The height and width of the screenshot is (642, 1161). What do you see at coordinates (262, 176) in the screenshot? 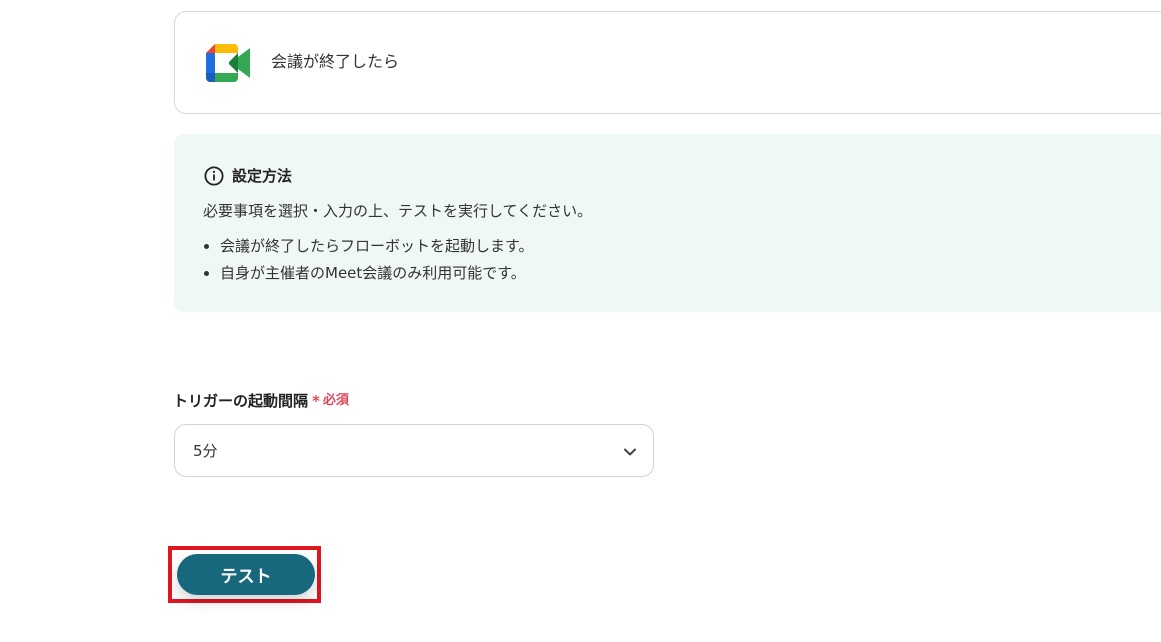
I see `info-title: 設定方法` at bounding box center [262, 176].